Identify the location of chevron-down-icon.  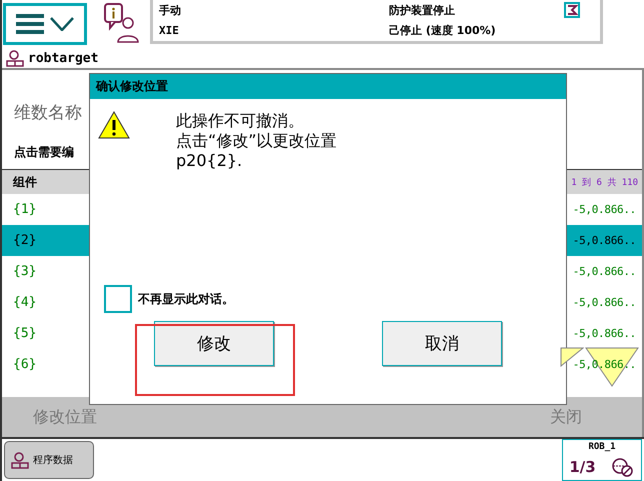
(62, 24).